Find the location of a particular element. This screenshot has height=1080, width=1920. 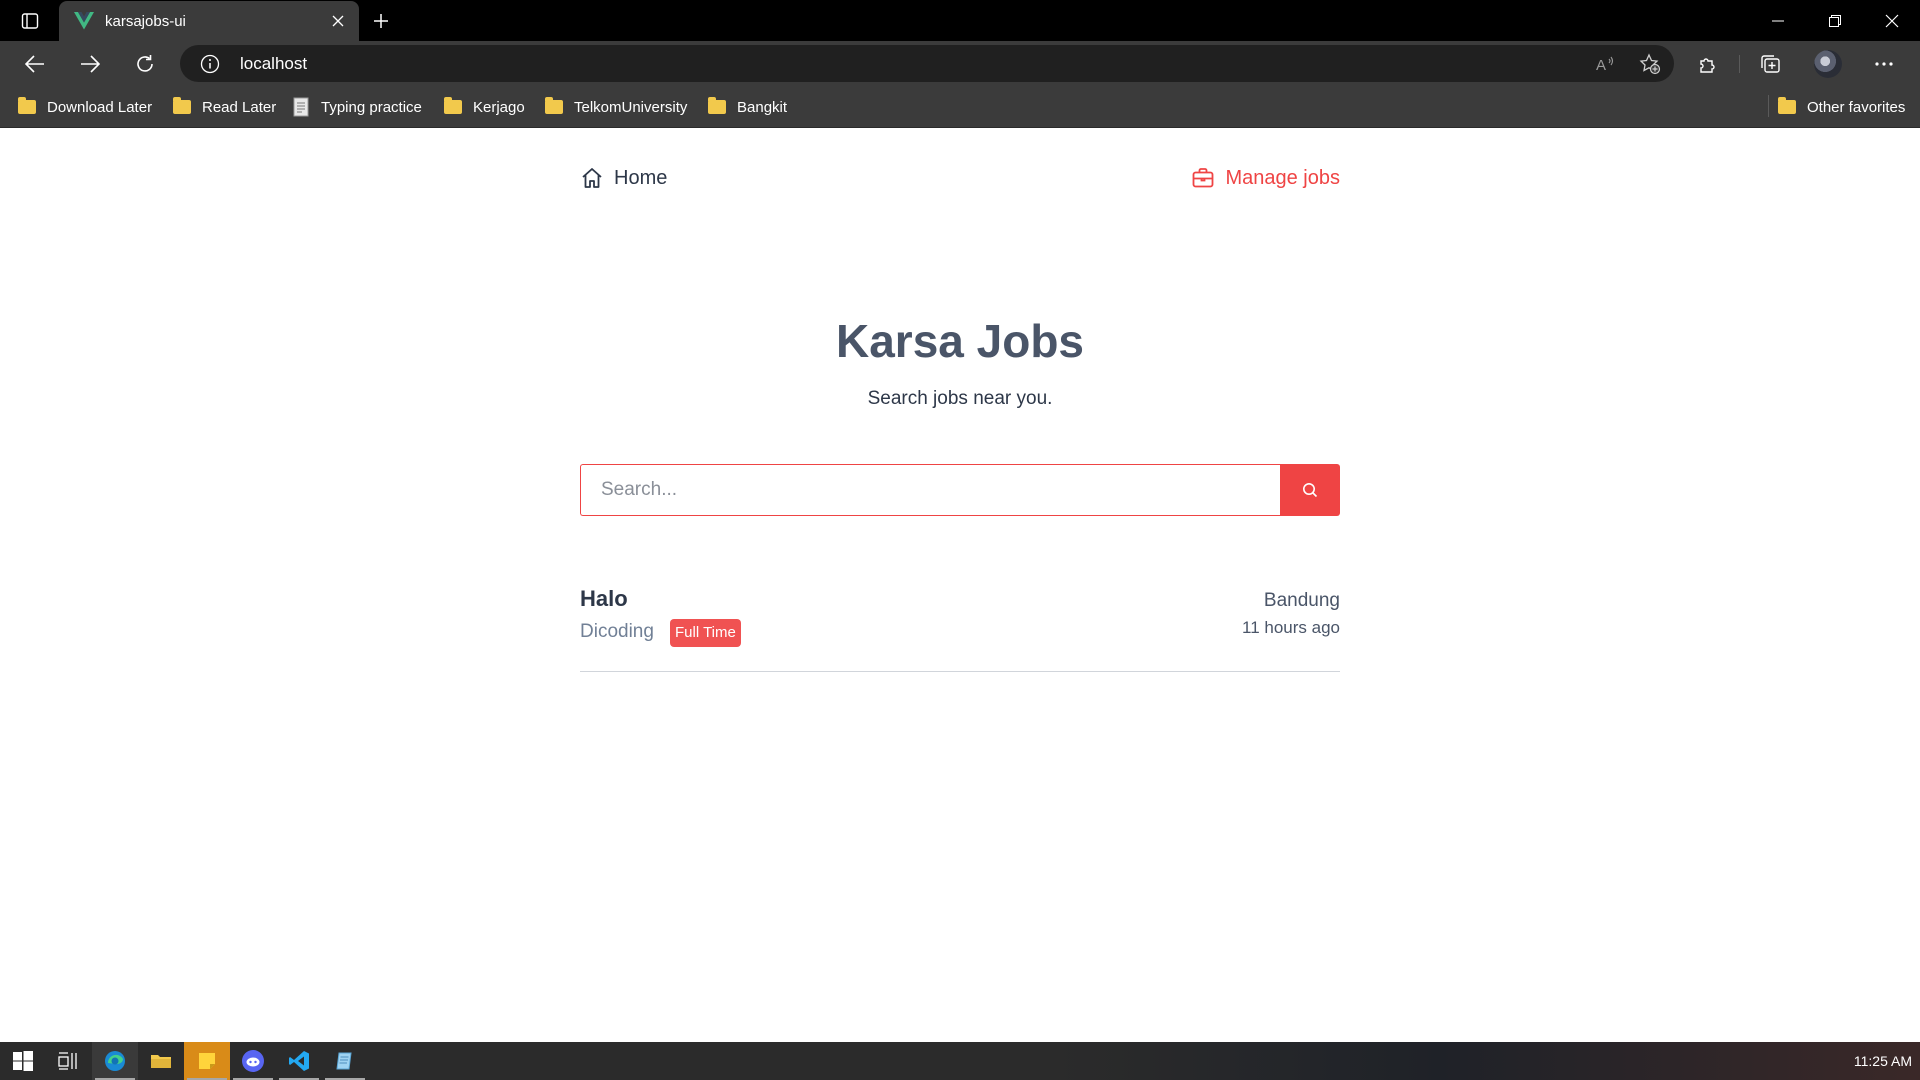

window-controls is located at coordinates (1834, 20).